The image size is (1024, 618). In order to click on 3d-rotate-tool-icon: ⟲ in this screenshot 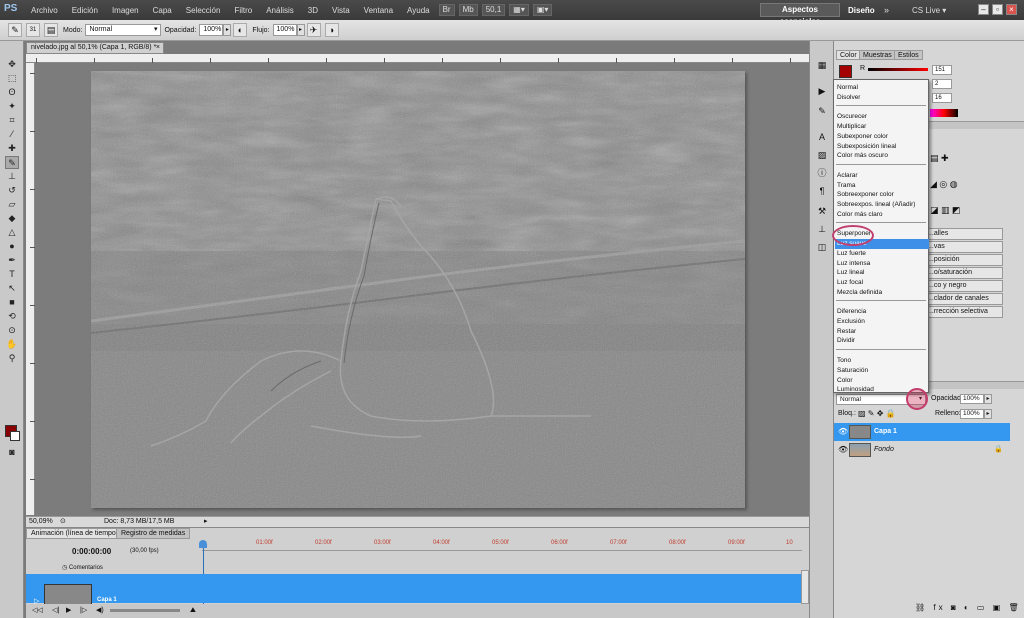, I will do `click(12, 316)`.